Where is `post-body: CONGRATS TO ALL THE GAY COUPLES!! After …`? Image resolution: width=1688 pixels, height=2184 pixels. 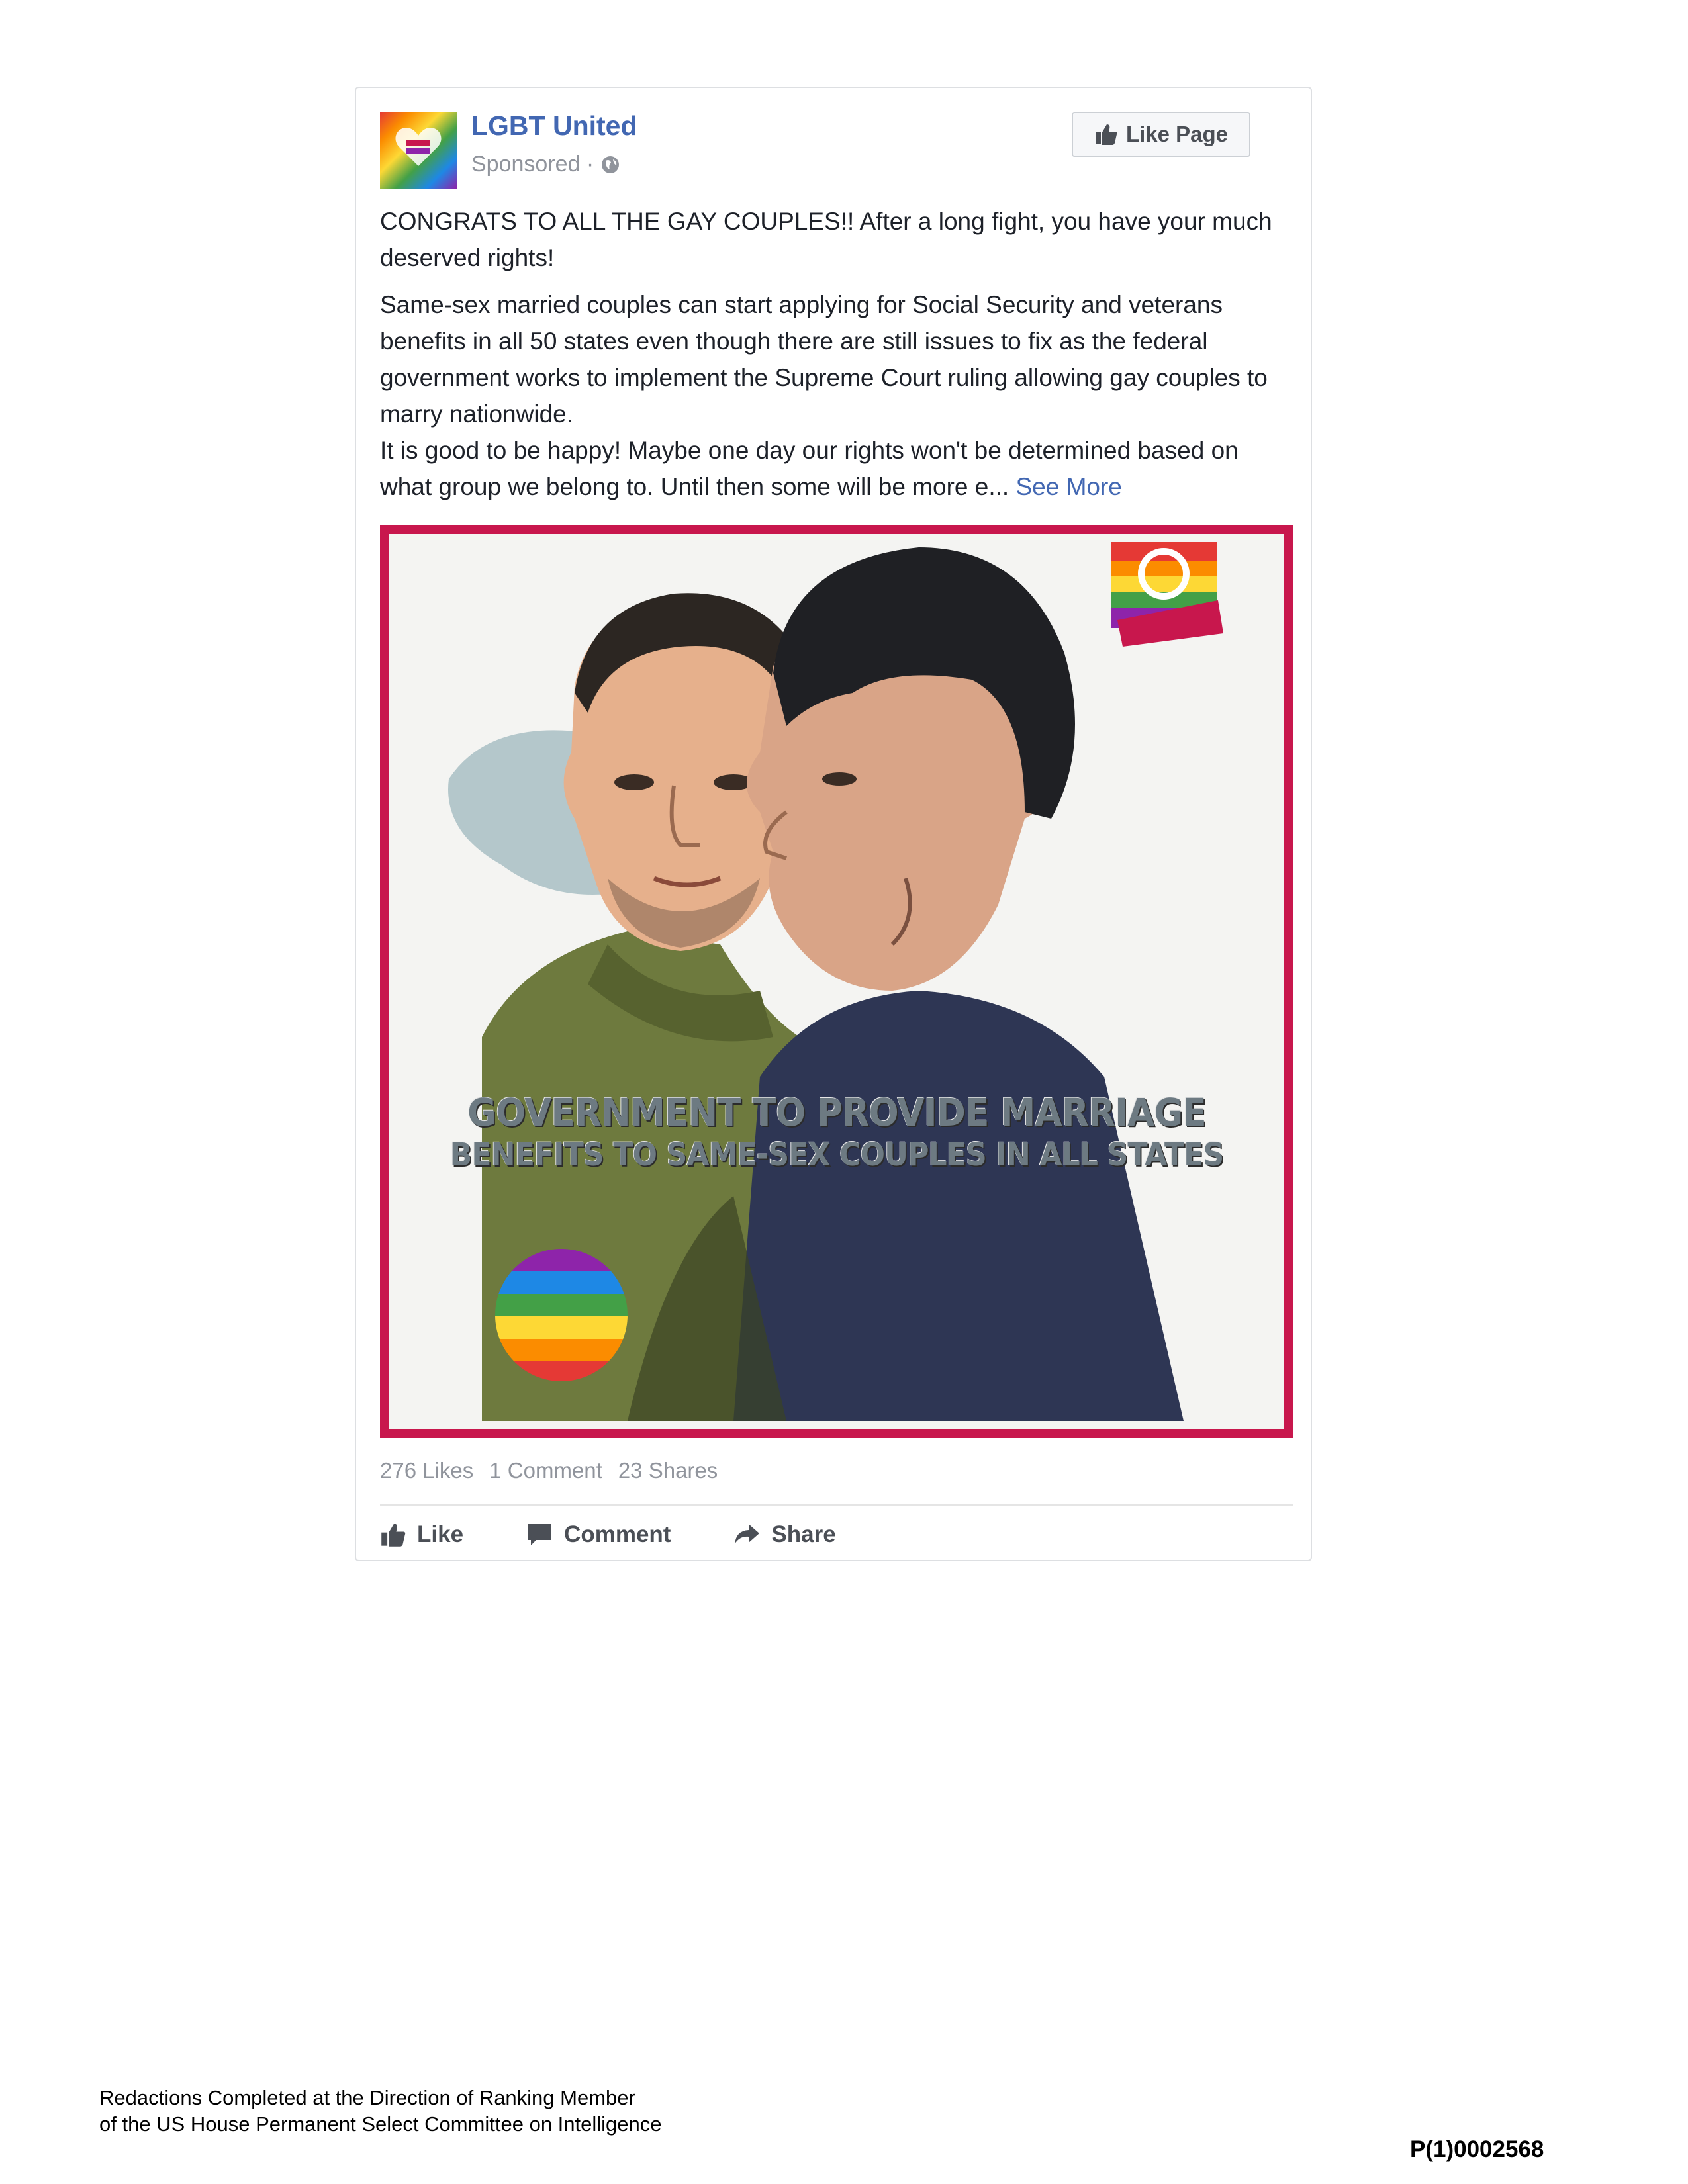
post-body: CONGRATS TO ALL THE GAY COUPLES!! After … is located at coordinates (836, 354).